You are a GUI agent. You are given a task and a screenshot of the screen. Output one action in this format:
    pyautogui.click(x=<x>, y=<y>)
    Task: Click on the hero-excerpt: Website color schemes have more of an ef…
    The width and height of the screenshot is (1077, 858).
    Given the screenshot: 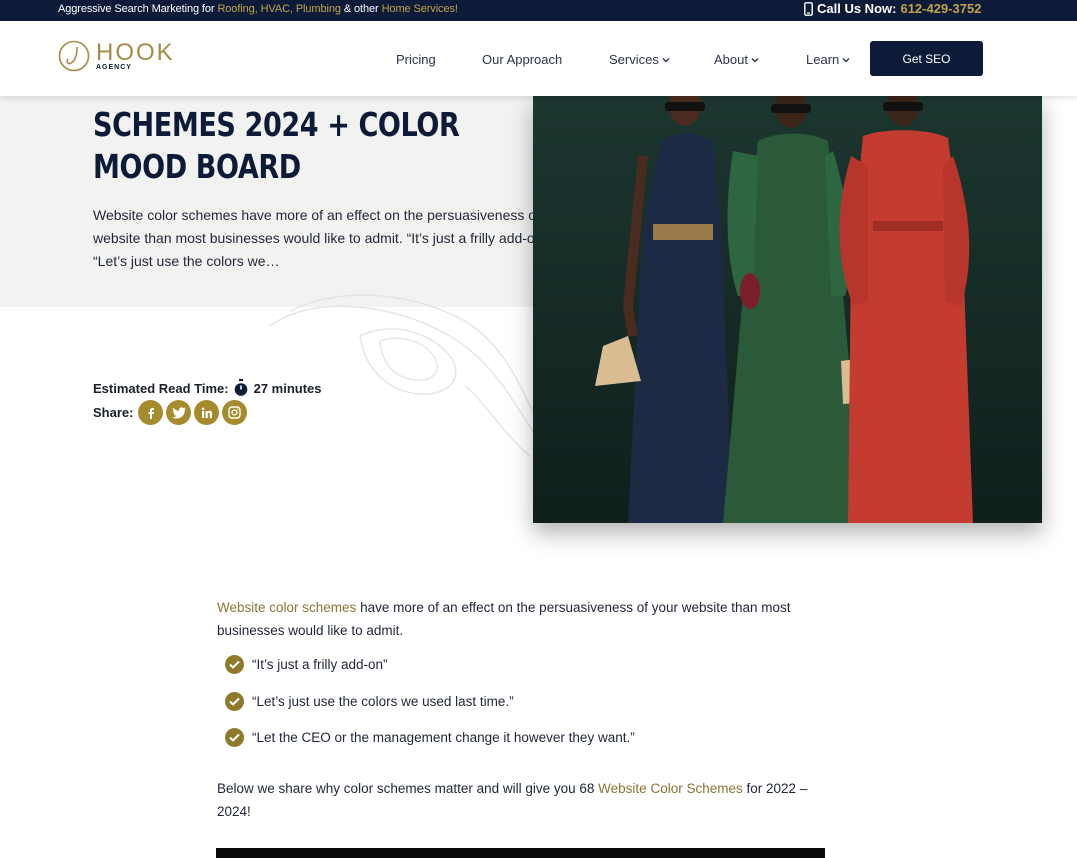 What is the action you would take?
    pyautogui.click(x=332, y=238)
    